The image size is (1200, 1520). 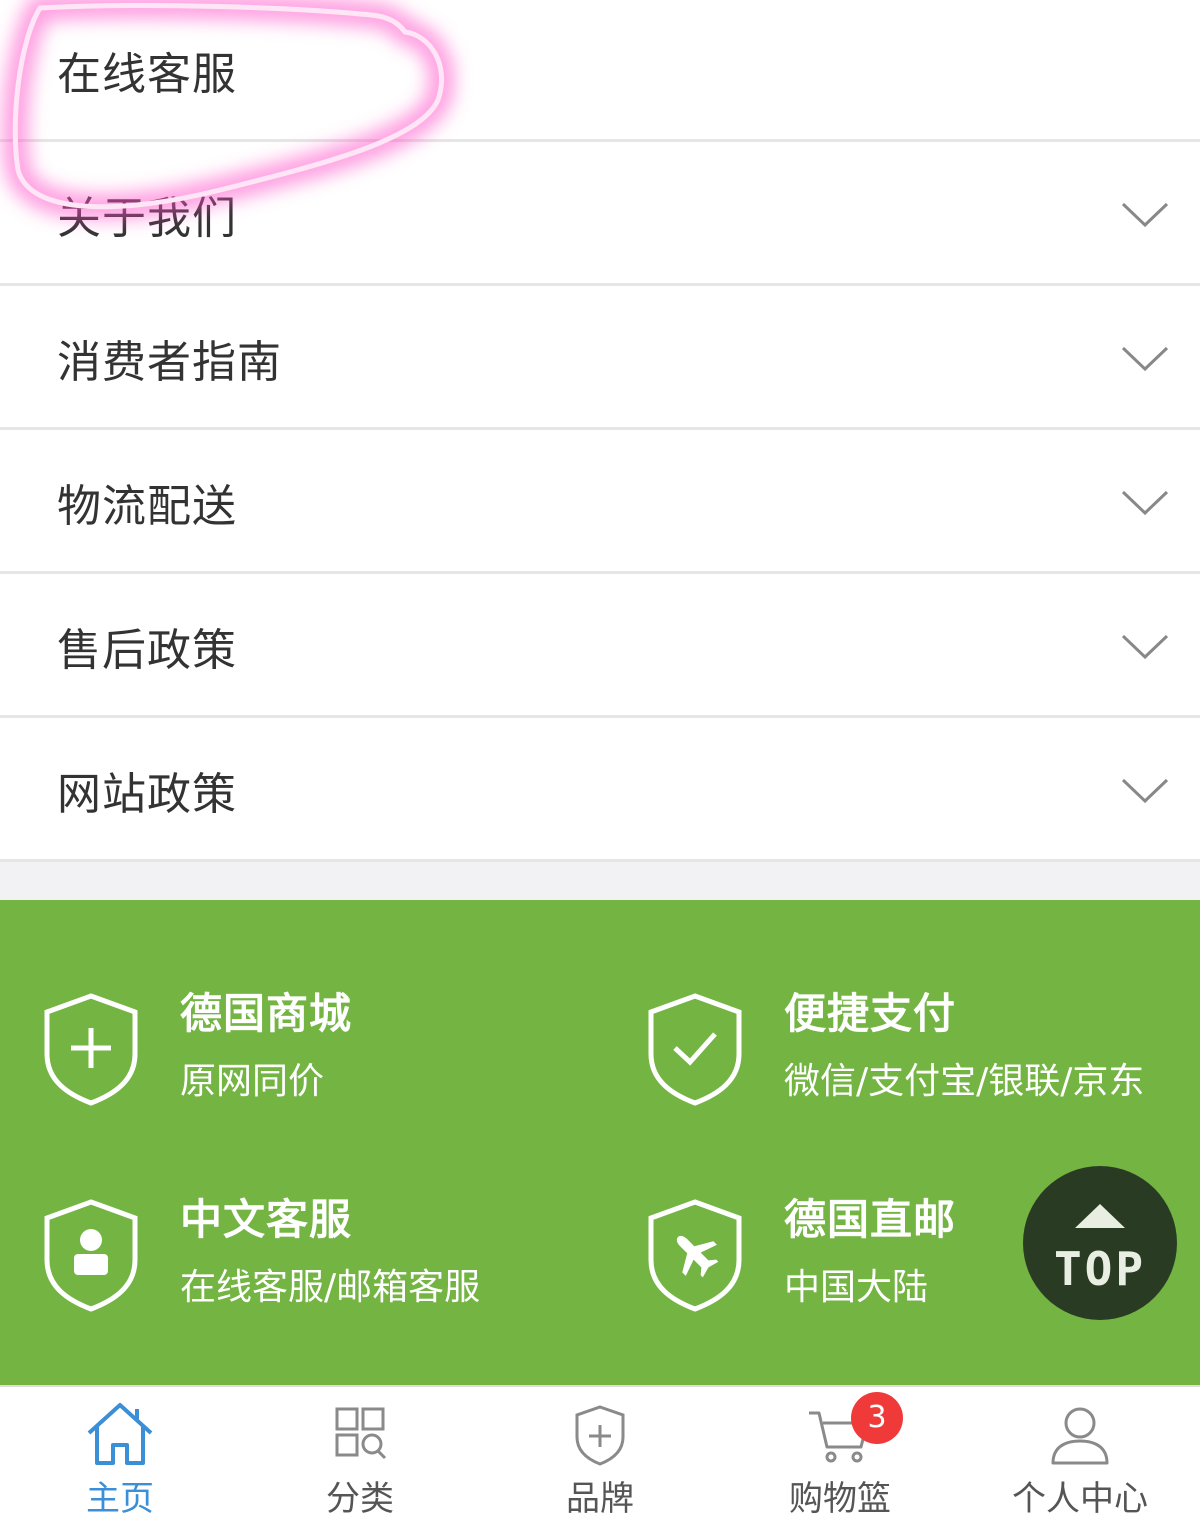 What do you see at coordinates (1080, 1499) in the screenshot?
I see `tab-label: 个人中心` at bounding box center [1080, 1499].